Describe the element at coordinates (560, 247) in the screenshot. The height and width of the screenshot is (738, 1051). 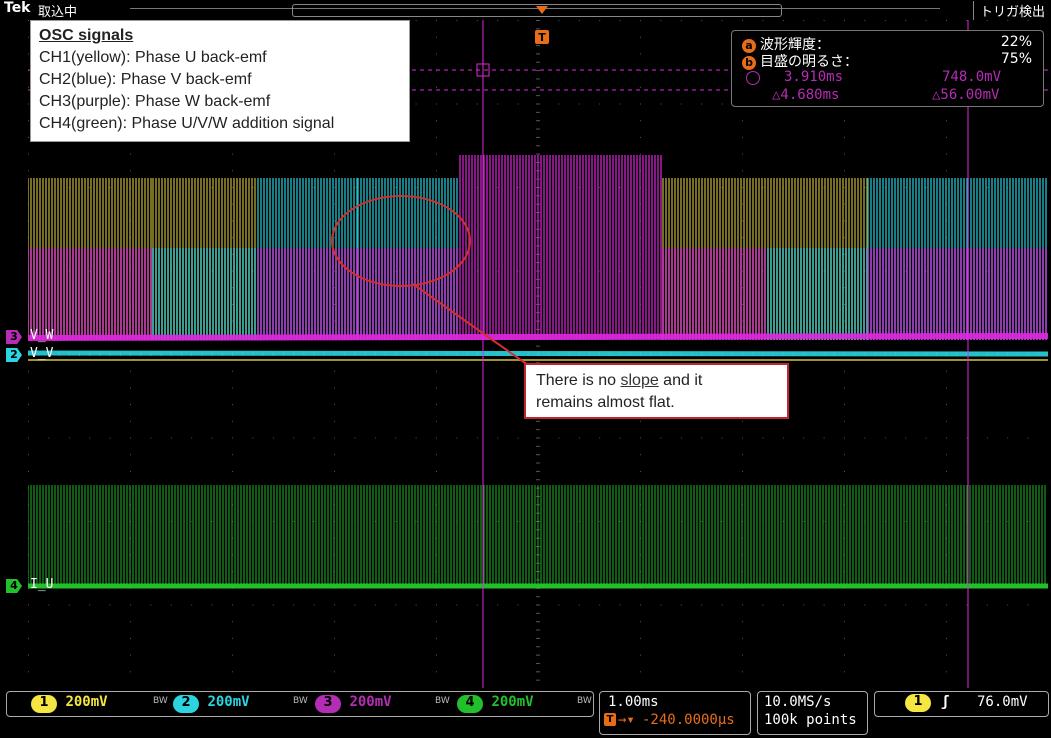
I see `ch3-burst` at that location.